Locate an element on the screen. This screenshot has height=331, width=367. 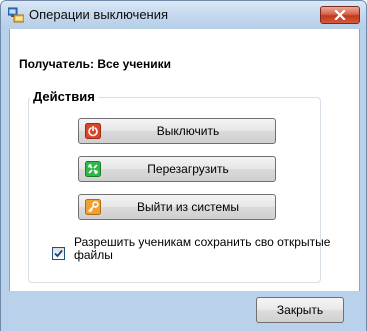
close-icon is located at coordinates (340, 15).